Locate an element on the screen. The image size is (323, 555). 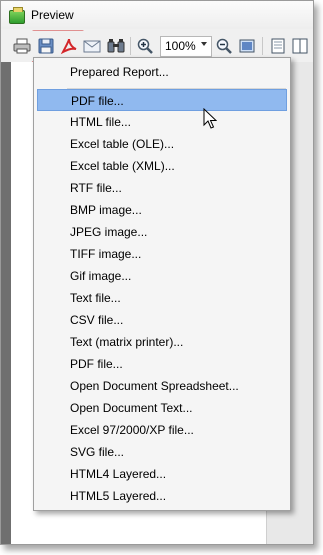
mouse-cursor-icon is located at coordinates (210, 118).